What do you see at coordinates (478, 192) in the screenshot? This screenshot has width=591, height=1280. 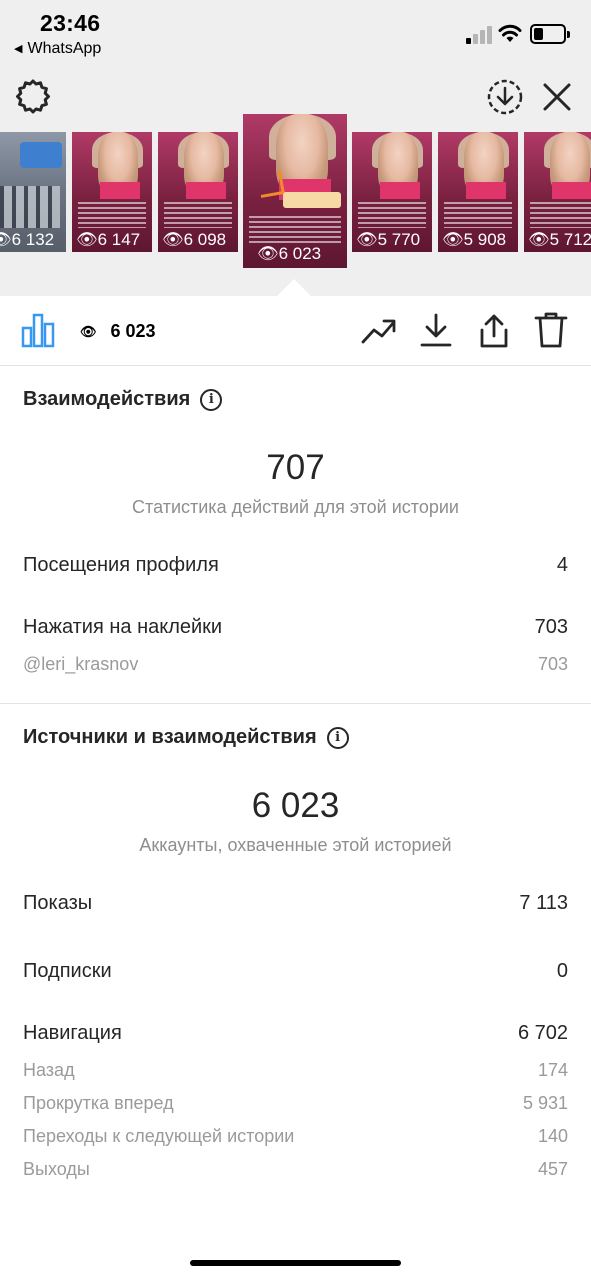 I see `story-thumbnail: 👁︎5 908` at bounding box center [478, 192].